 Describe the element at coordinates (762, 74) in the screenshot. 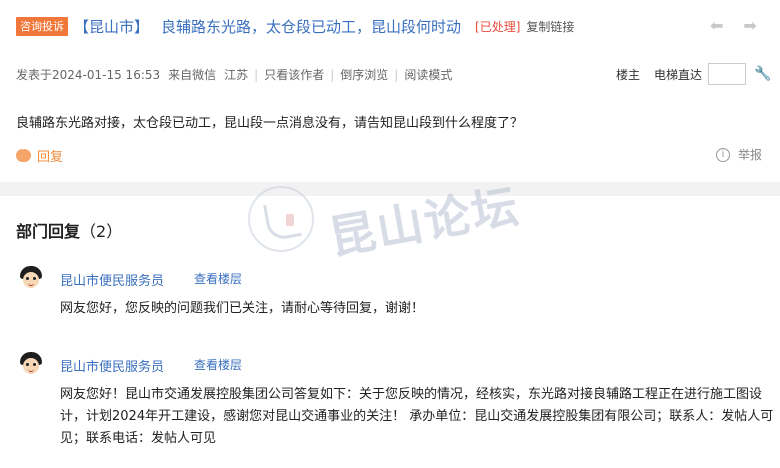

I see `wrench-icon: 🔧` at that location.